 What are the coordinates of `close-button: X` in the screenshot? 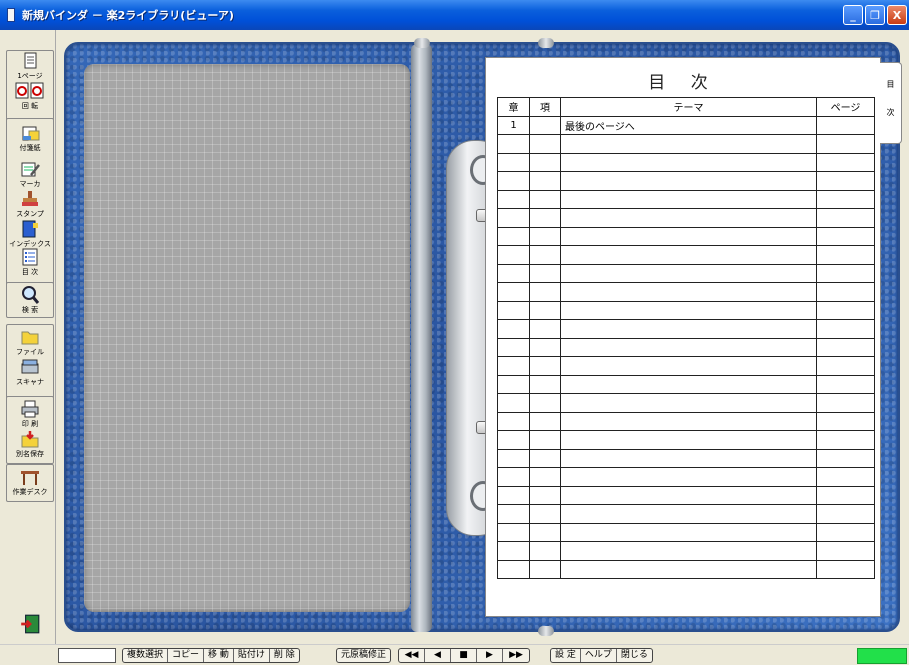 It's located at (897, 15).